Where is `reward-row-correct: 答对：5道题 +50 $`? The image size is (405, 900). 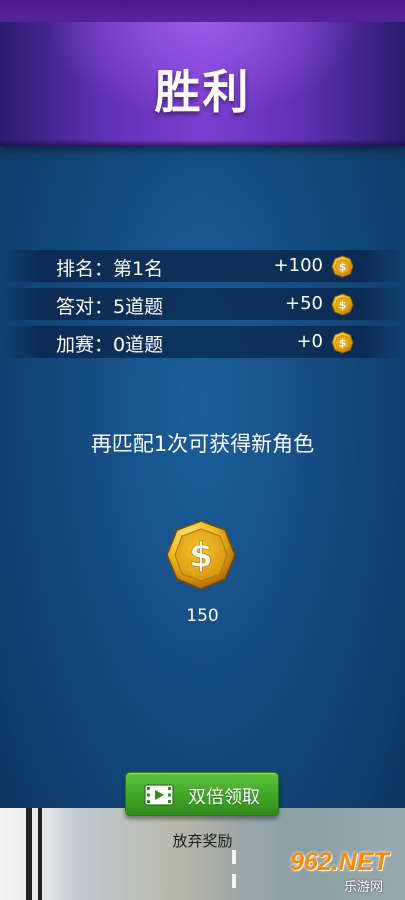 reward-row-correct: 答对：5道题 +50 $ is located at coordinates (202, 304).